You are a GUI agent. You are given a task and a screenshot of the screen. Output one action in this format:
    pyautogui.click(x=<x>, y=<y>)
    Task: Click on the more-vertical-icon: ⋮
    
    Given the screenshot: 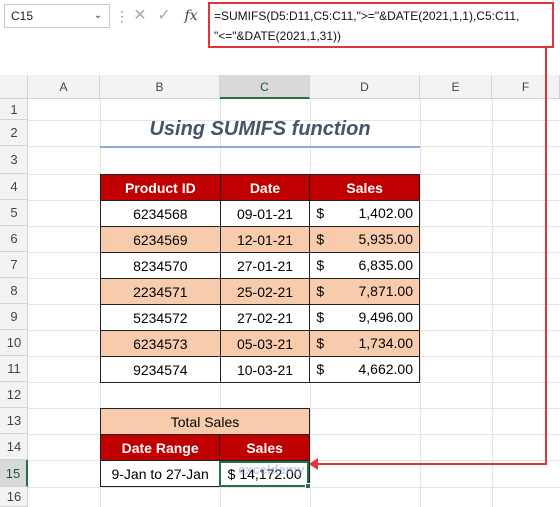 What is the action you would take?
    pyautogui.click(x=122, y=16)
    